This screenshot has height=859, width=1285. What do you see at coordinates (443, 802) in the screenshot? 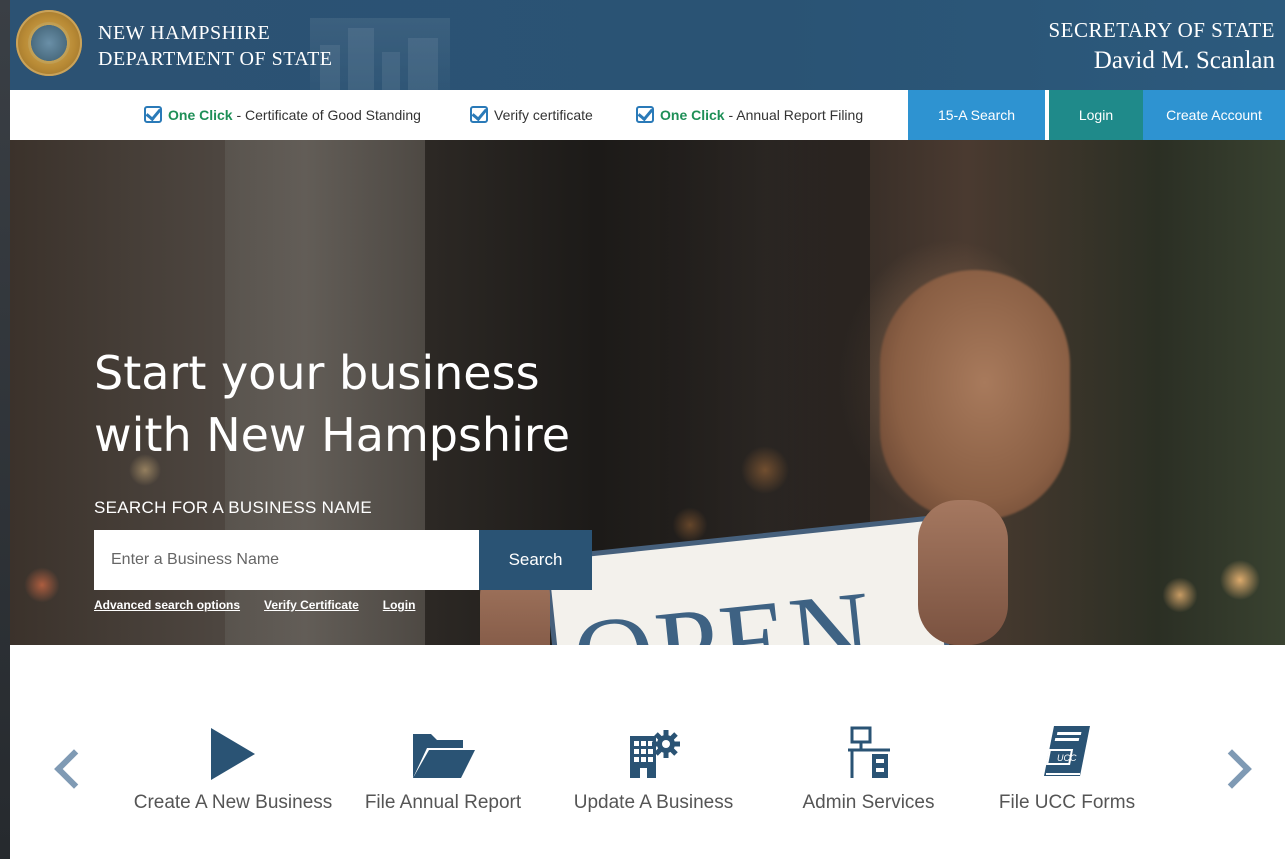
I see `service-label: File Annual Report` at bounding box center [443, 802].